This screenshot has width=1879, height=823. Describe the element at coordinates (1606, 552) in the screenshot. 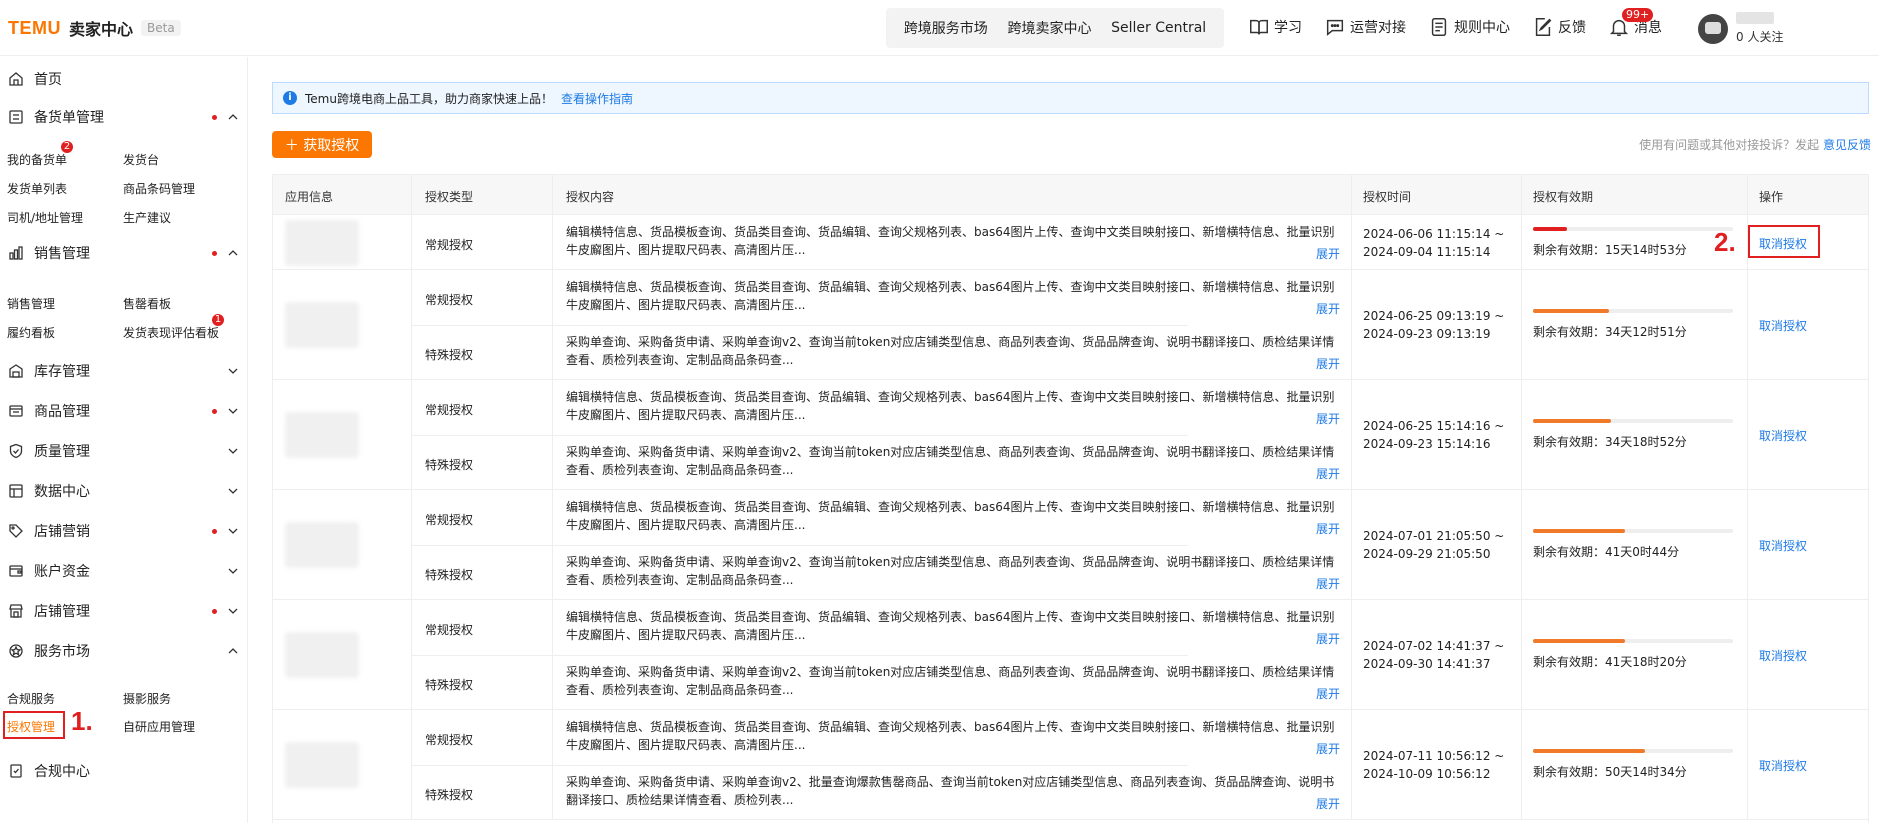

I see `validity-remaining: 剩余有效期：41天0时44分` at that location.